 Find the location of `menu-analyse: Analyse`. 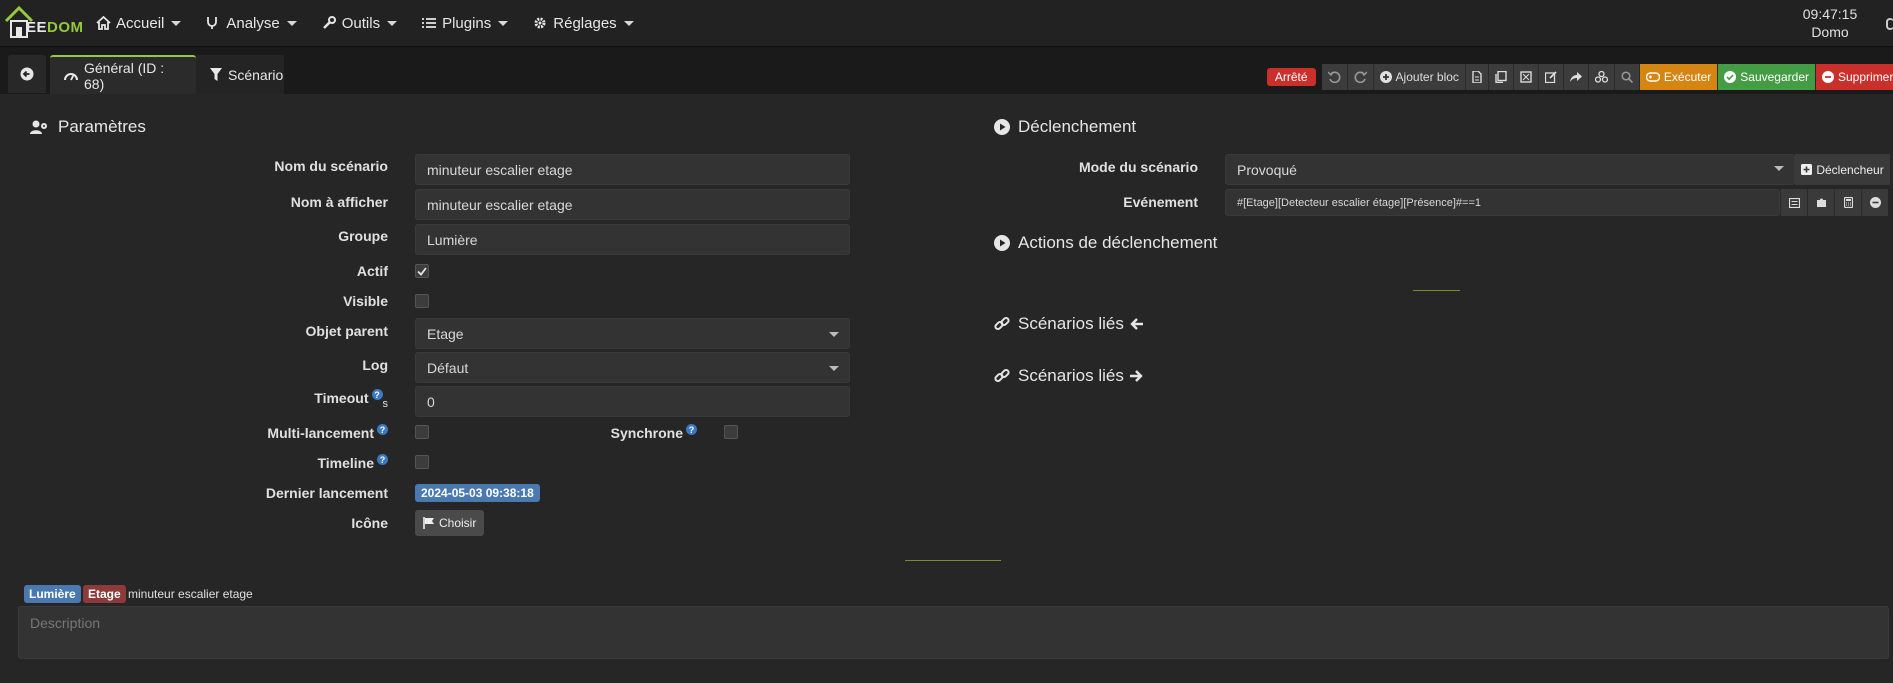

menu-analyse: Analyse is located at coordinates (251, 23).